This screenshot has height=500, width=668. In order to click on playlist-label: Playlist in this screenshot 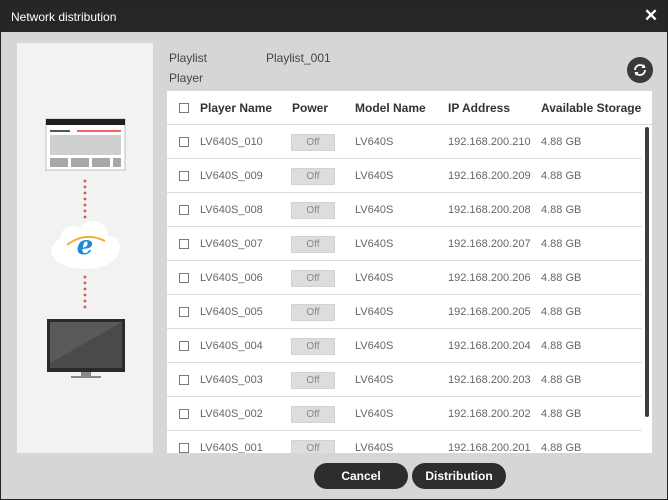, I will do `click(188, 58)`.